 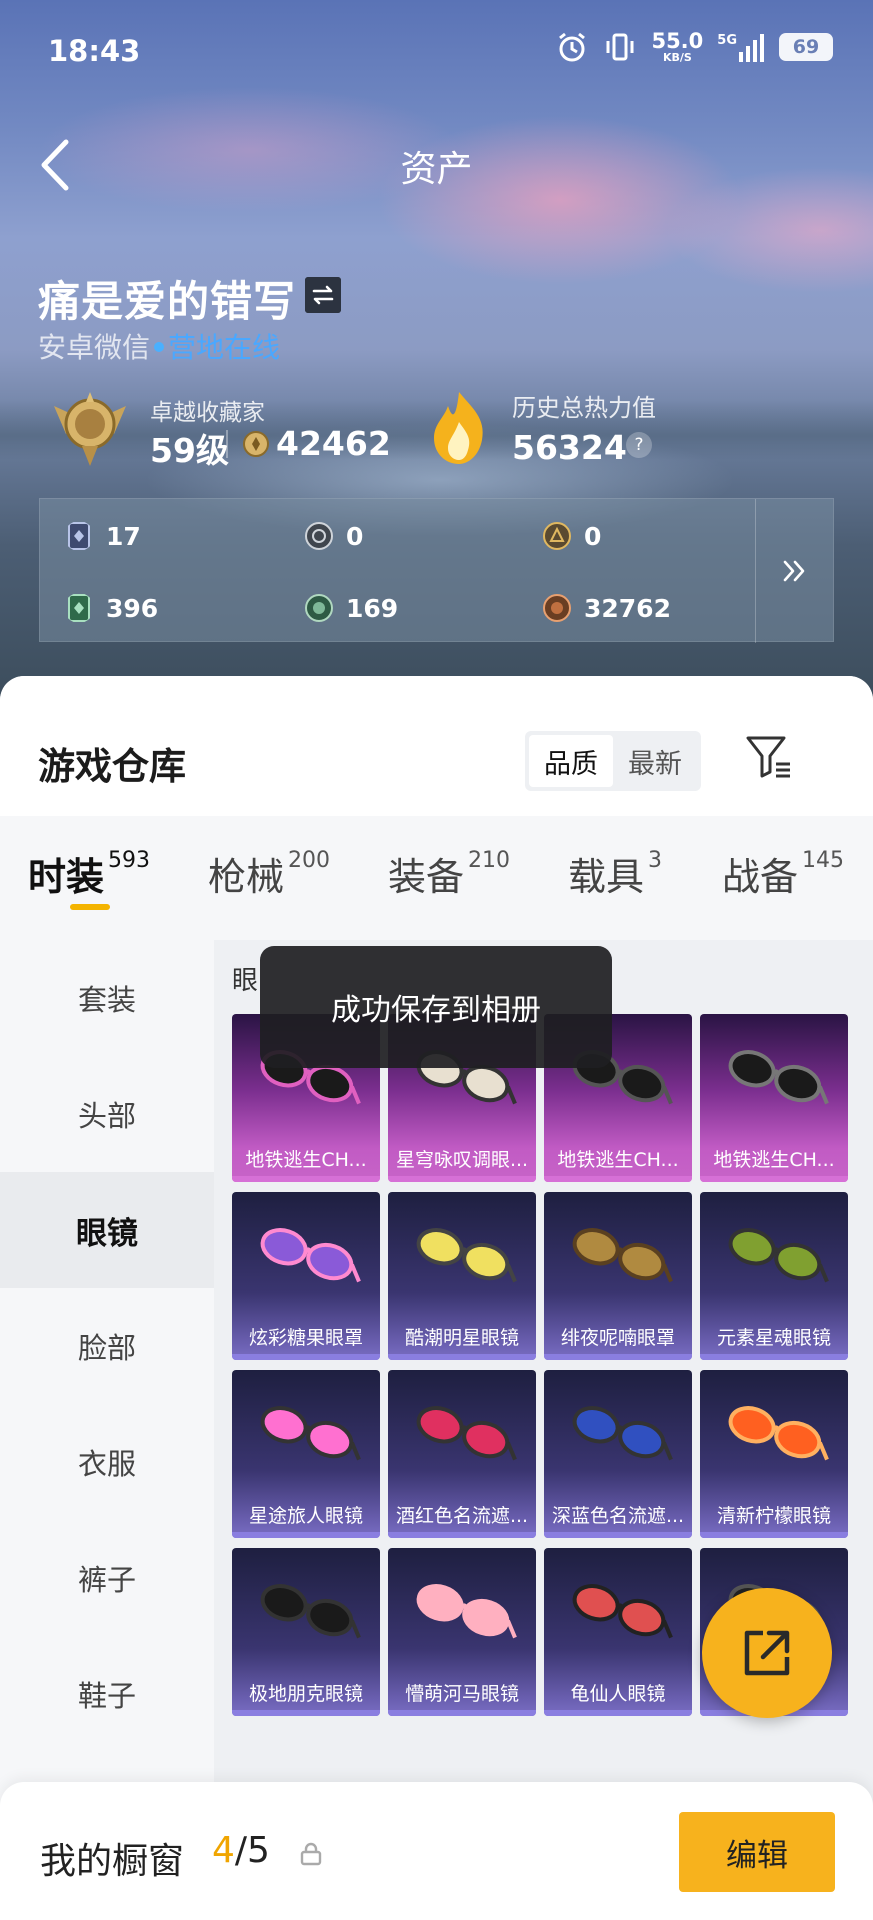 What do you see at coordinates (436, 1007) in the screenshot?
I see `toast-message: 成功保存到相册` at bounding box center [436, 1007].